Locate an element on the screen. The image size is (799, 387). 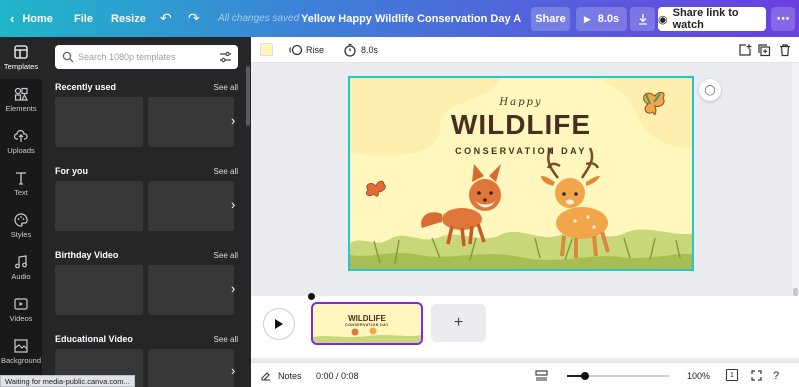
play-icon is located at coordinates (279, 324).